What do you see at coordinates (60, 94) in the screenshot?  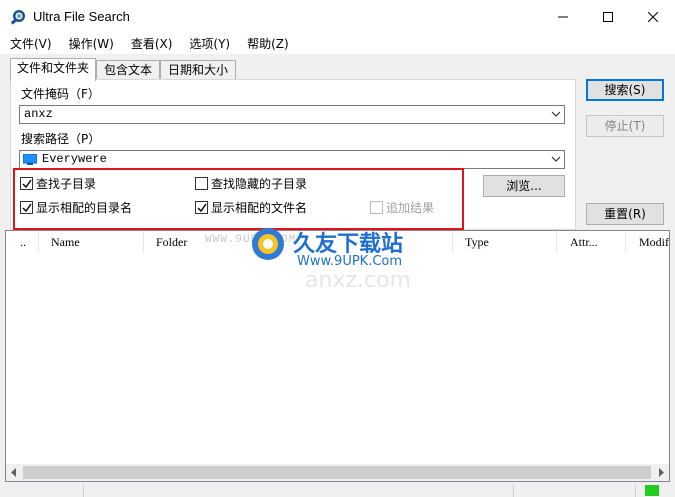 I see `file-mask-label: 文件掩码（F）` at bounding box center [60, 94].